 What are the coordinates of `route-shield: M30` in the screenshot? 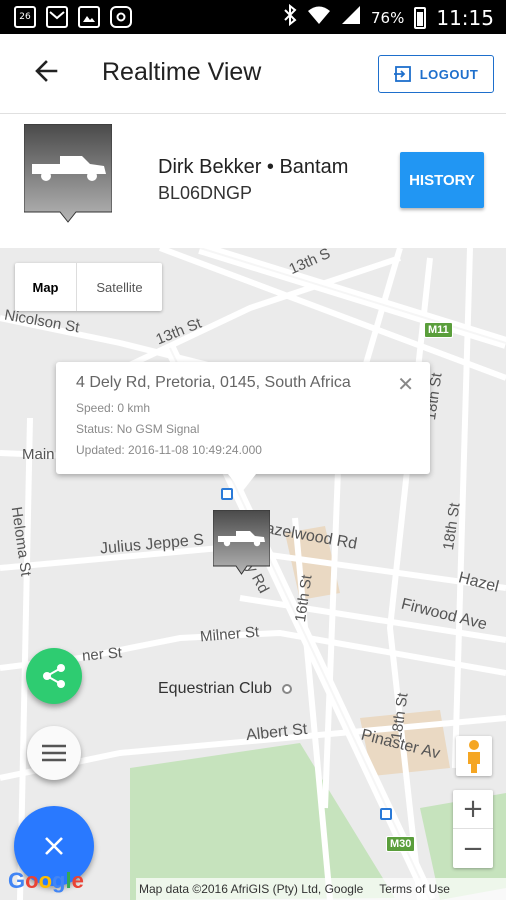 It's located at (401, 844).